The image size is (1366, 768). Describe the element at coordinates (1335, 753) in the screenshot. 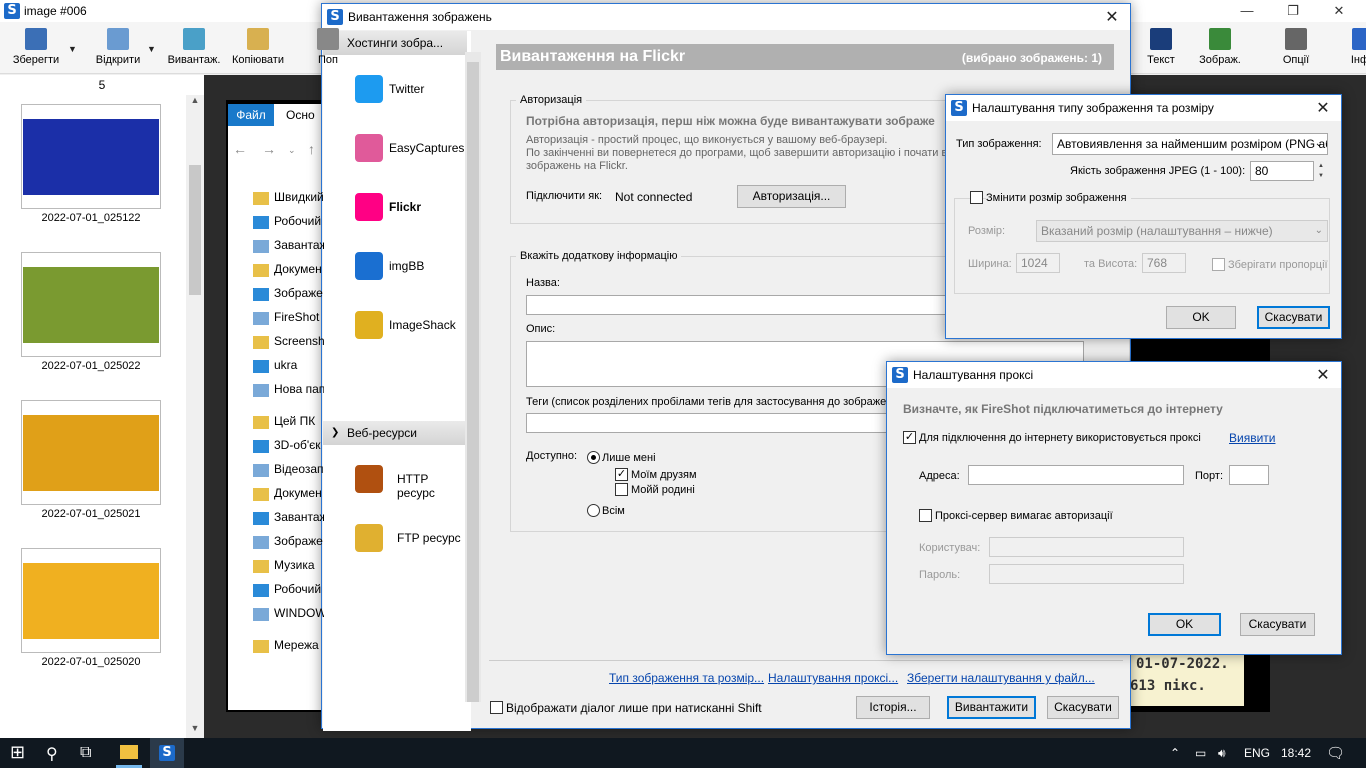

I see `notification-icon: 🗨︎` at that location.